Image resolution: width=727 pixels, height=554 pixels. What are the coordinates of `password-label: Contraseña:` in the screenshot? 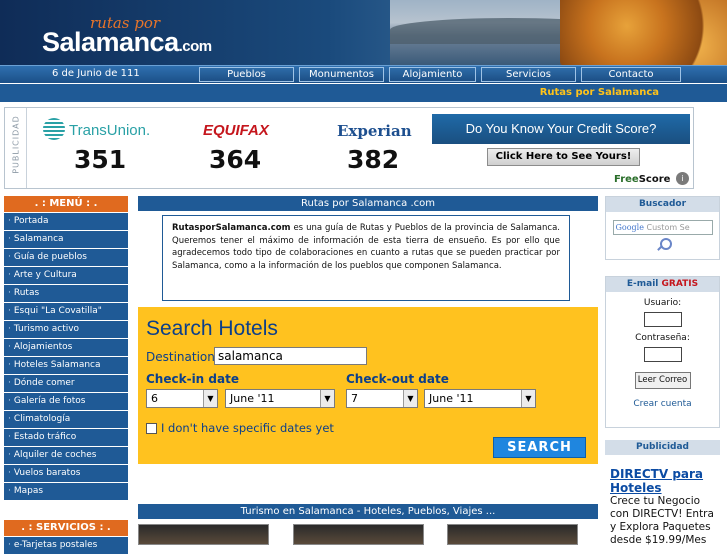 It's located at (662, 338).